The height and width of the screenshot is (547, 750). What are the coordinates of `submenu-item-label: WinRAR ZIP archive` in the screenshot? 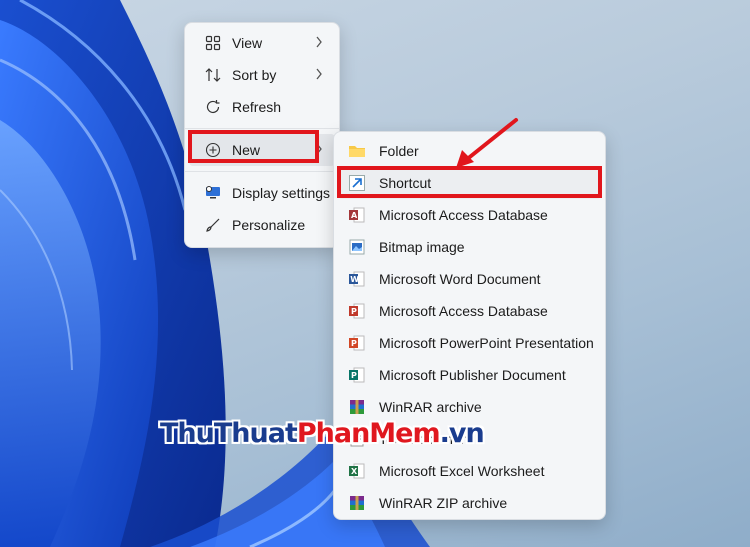 It's located at (443, 503).